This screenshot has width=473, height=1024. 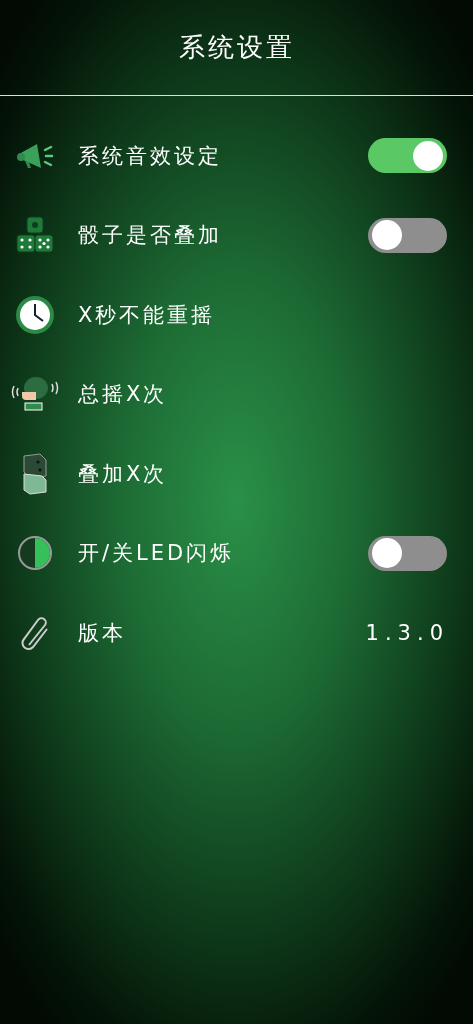 I want to click on clock-icon, so click(x=35, y=314).